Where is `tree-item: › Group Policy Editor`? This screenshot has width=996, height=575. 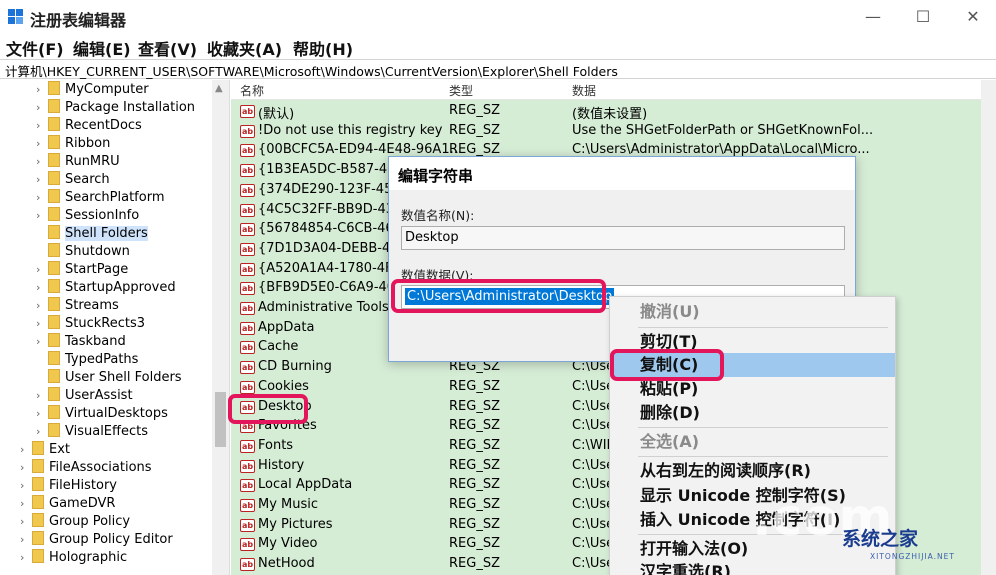
tree-item: › Group Policy Editor is located at coordinates (96, 540).